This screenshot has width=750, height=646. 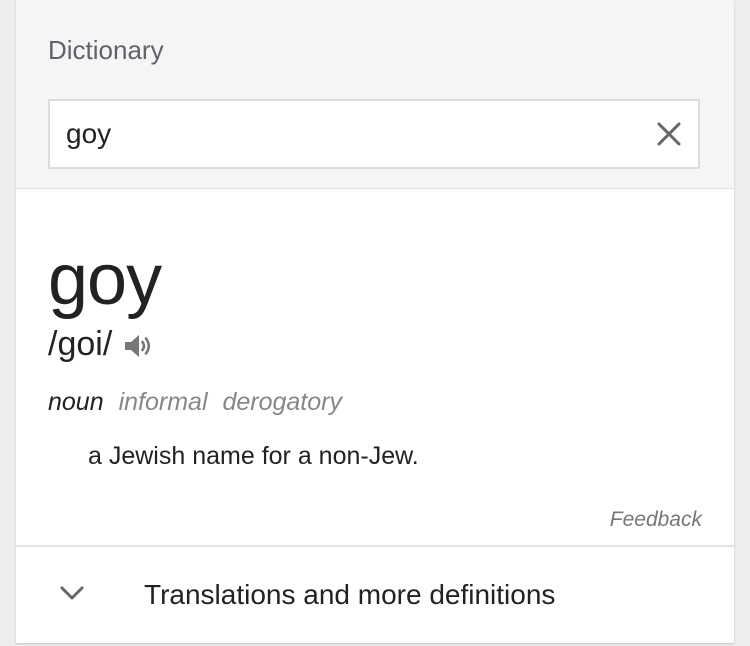 I want to click on search-input, so click(x=346, y=134).